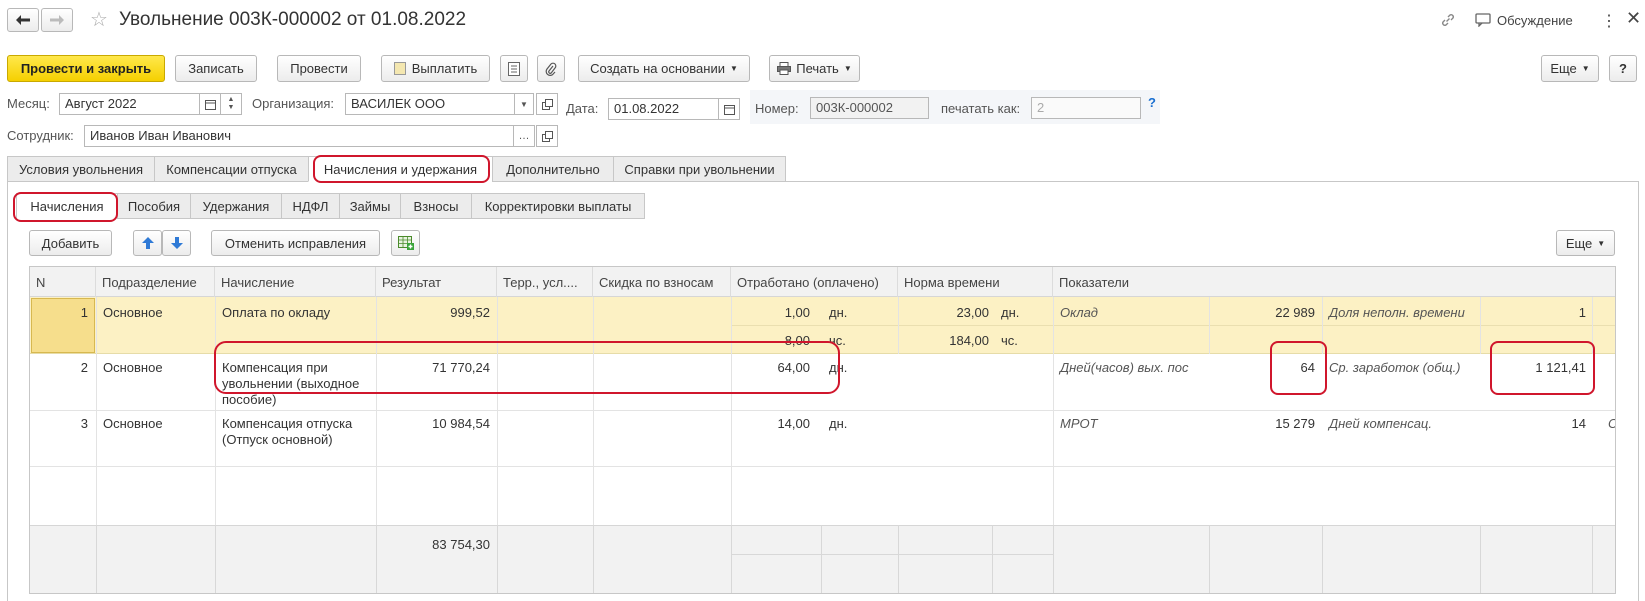 Image resolution: width=1645 pixels, height=601 pixels. Describe the element at coordinates (277, 439) in the screenshot. I see `row3-accrual-line2: (Отпуск основной)` at that location.